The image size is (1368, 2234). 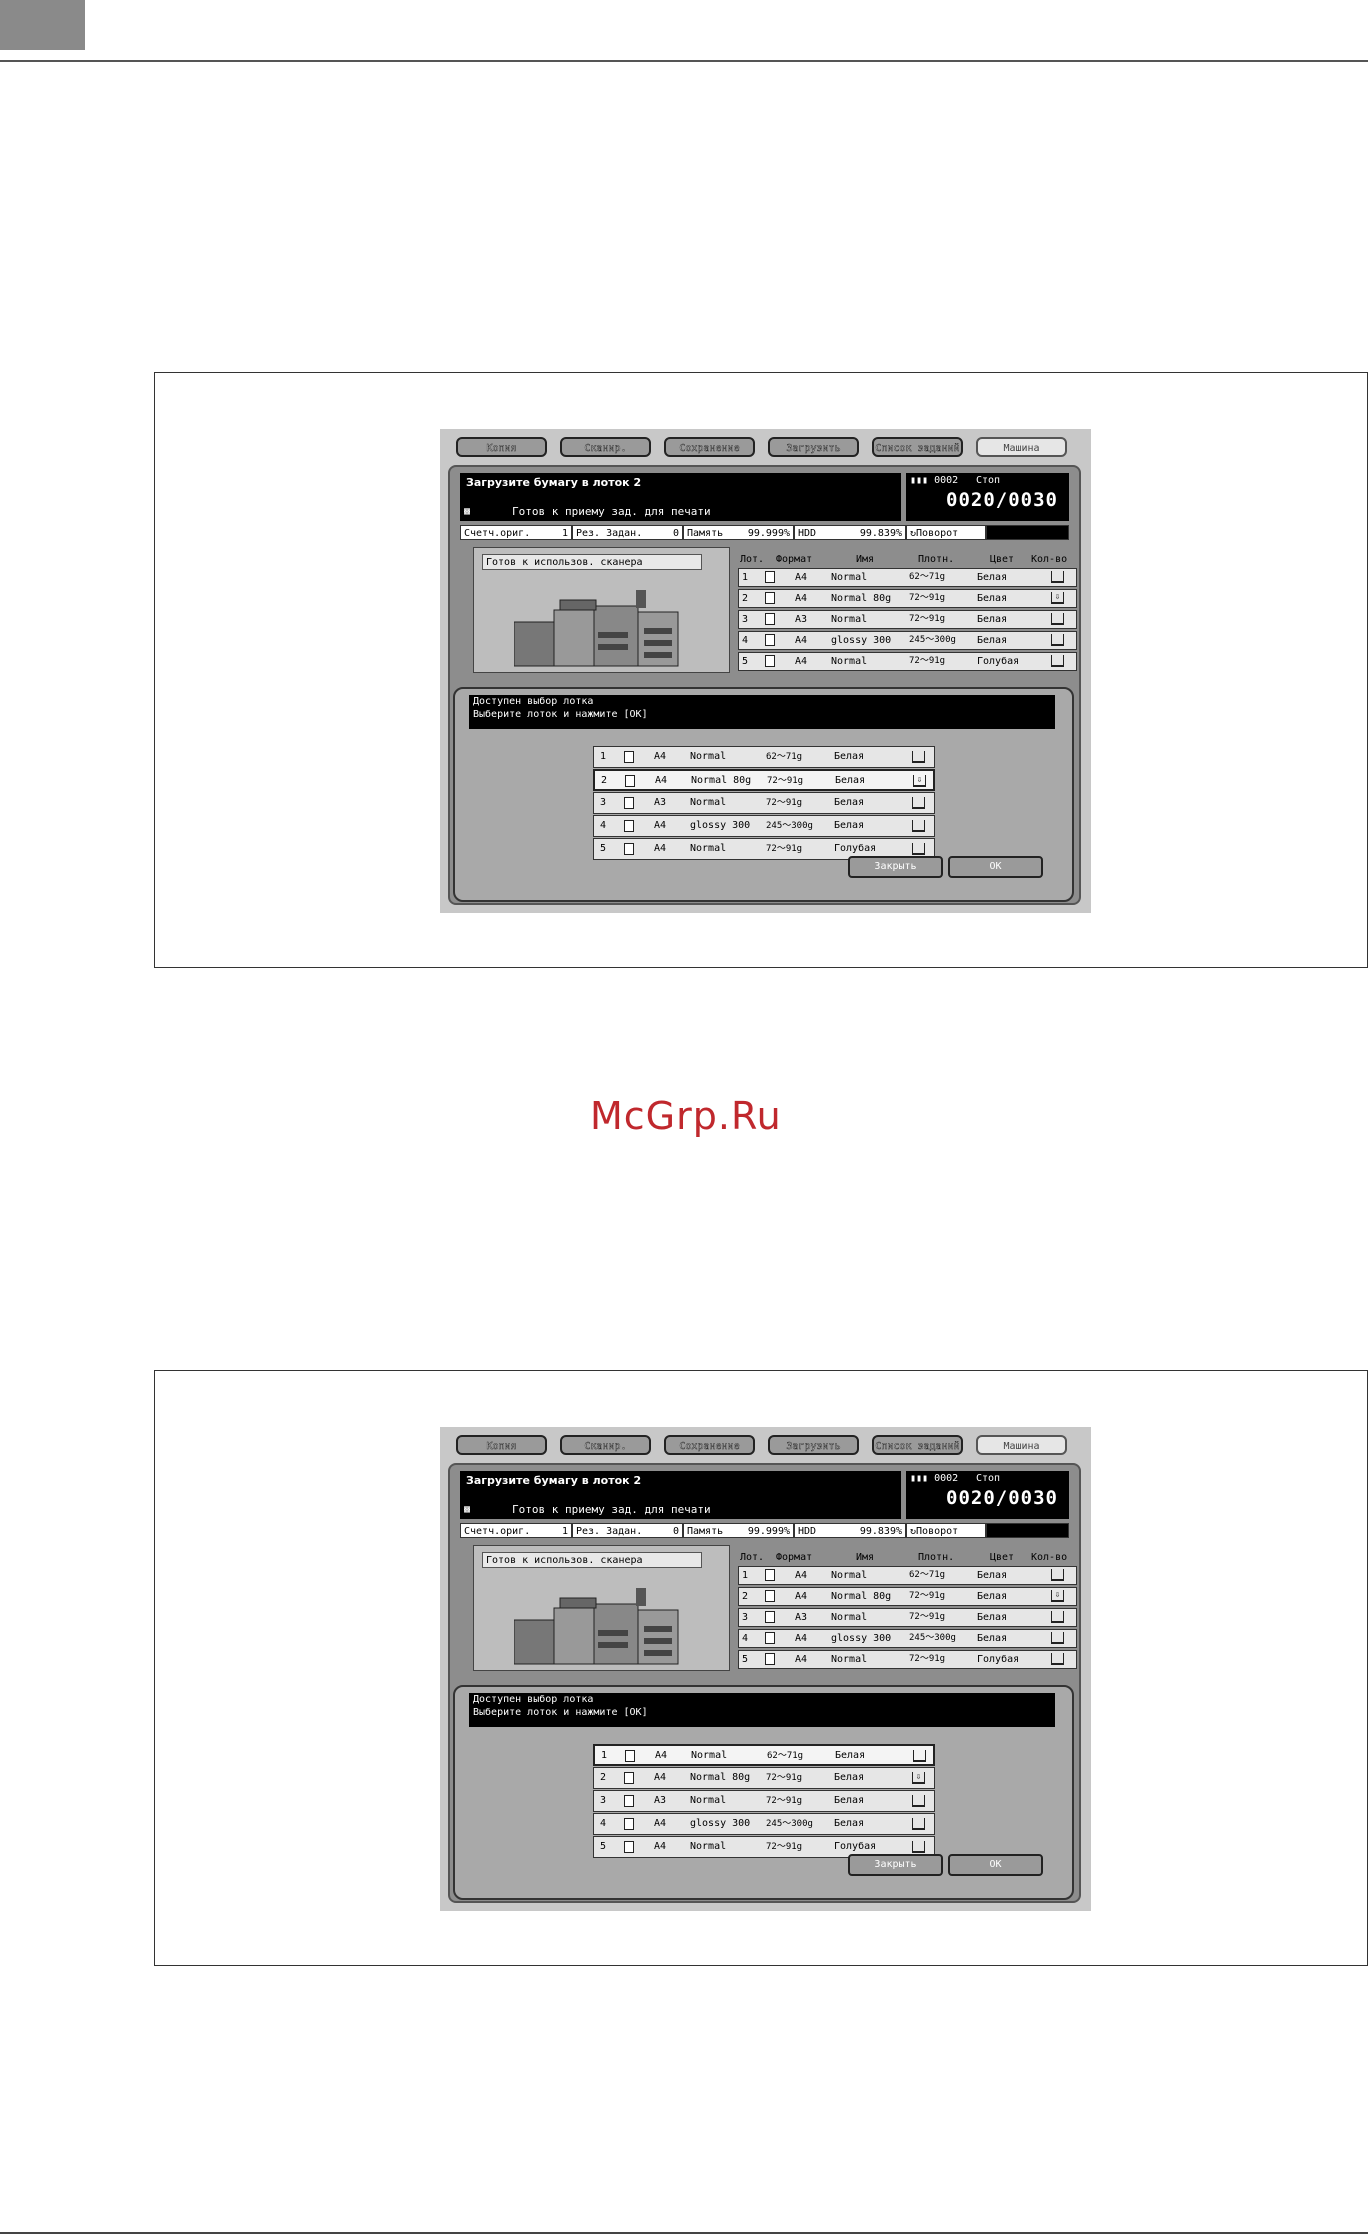 I want to click on job-counter: ▮▮▮ 0002 Стоп 0020/0030, so click(x=987, y=497).